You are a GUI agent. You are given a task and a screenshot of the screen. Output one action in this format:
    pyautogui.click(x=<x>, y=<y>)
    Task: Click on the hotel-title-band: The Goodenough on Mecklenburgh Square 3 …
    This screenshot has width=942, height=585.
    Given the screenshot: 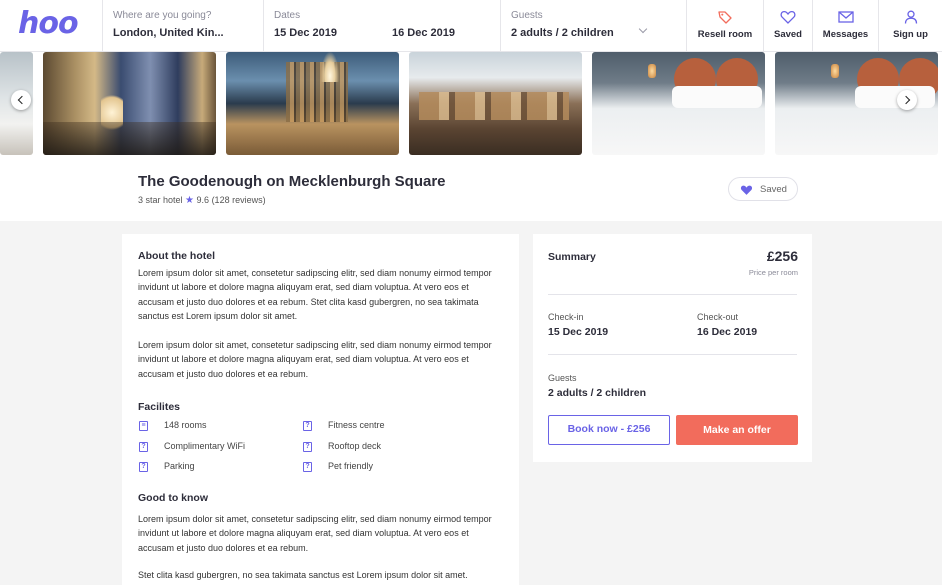 What is the action you would take?
    pyautogui.click(x=471, y=189)
    